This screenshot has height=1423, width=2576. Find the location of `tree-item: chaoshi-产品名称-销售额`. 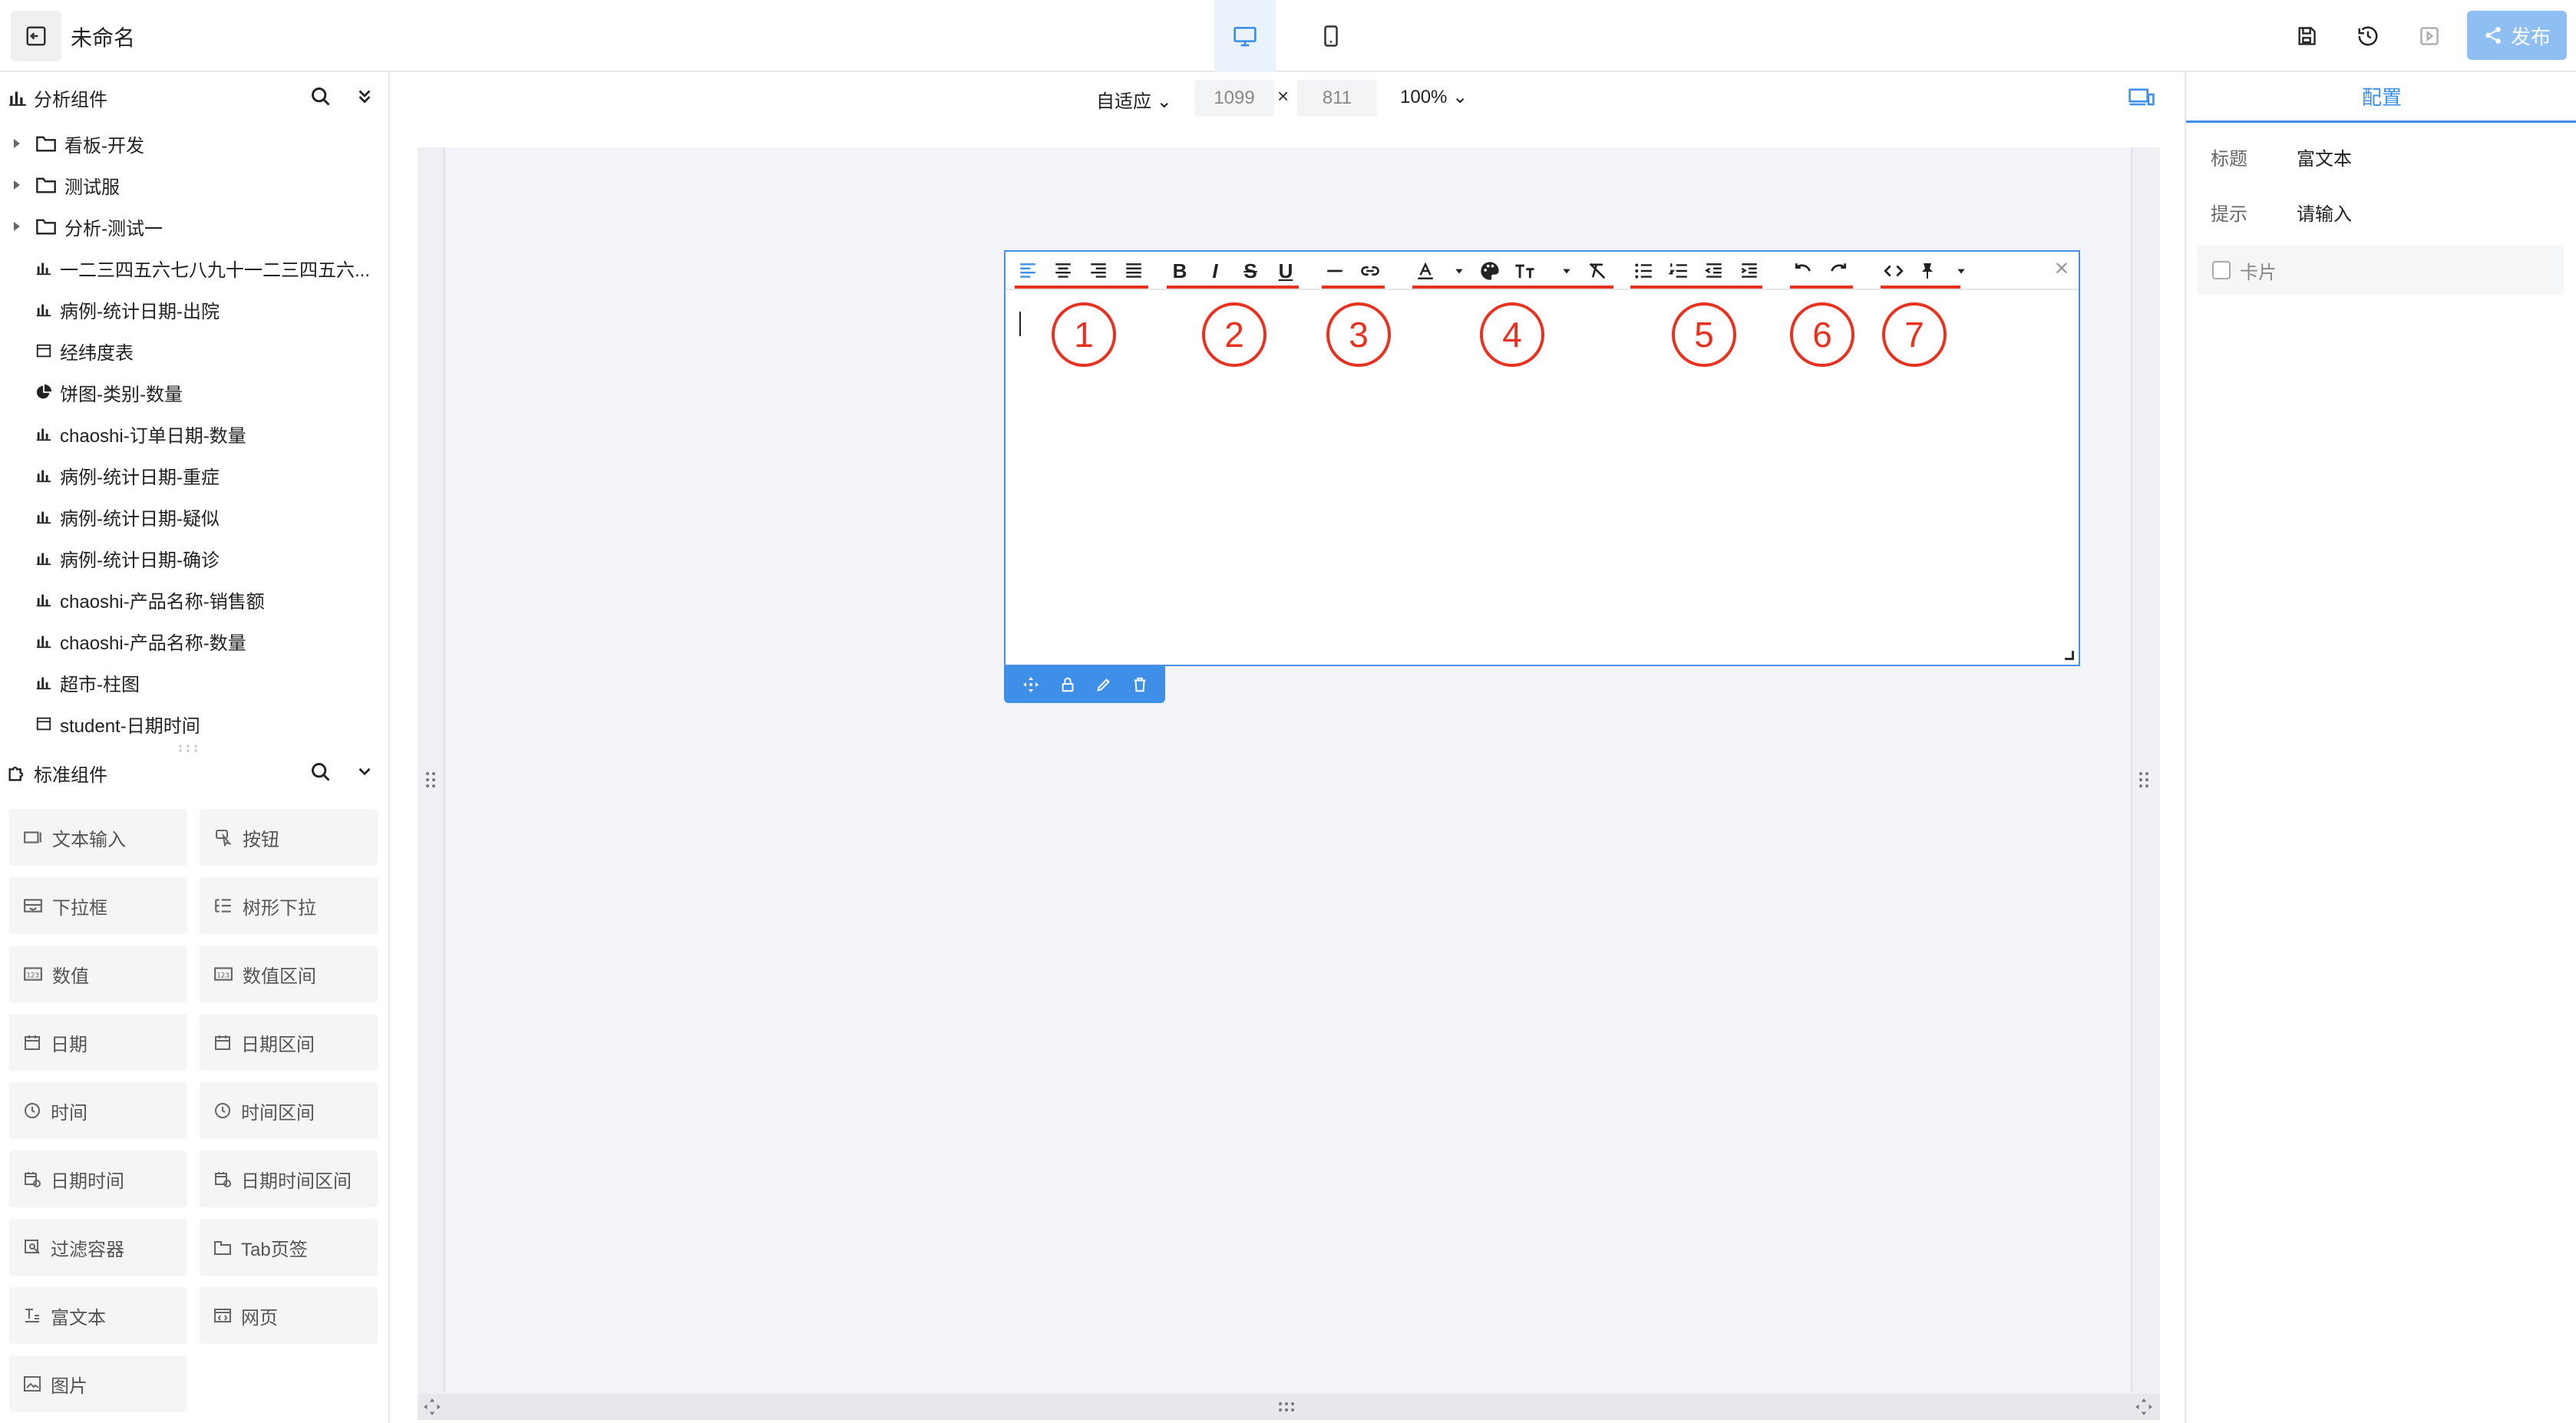

tree-item: chaoshi-产品名称-销售额 is located at coordinates (195, 599).